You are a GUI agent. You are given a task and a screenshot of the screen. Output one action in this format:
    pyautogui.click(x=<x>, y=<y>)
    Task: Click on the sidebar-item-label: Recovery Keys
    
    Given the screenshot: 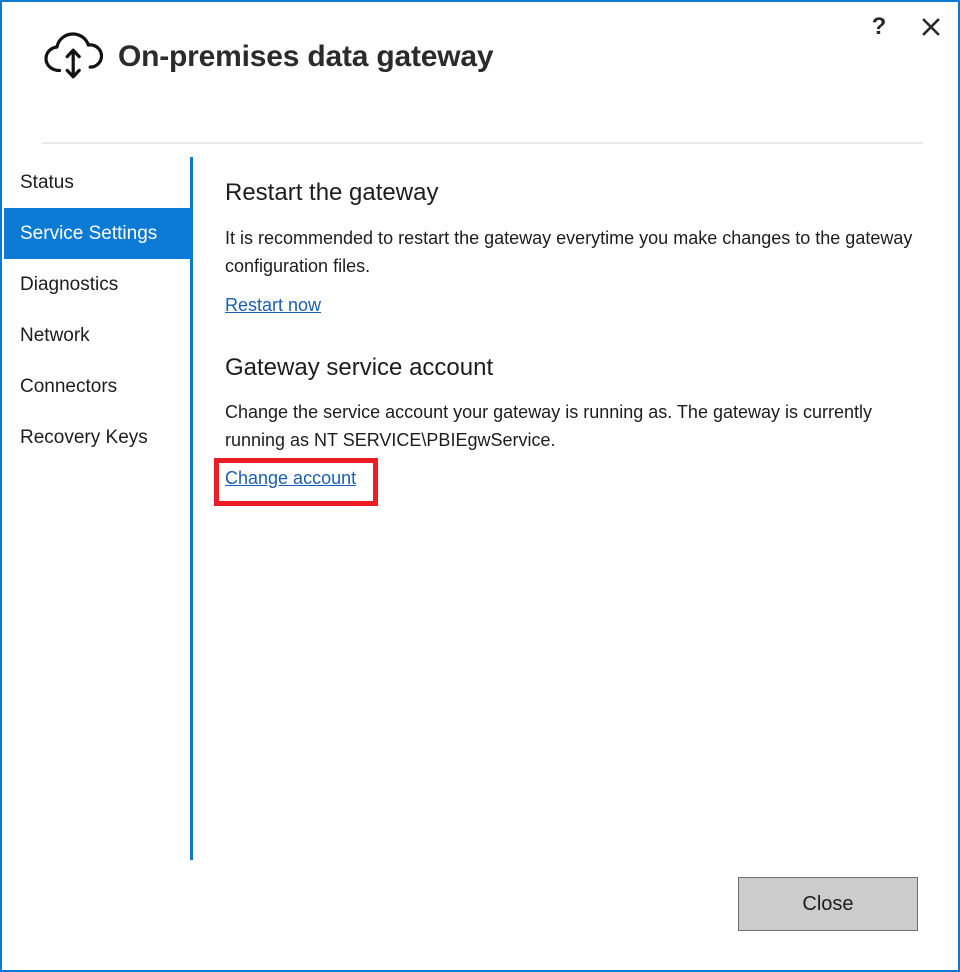 What is the action you would take?
    pyautogui.click(x=84, y=437)
    